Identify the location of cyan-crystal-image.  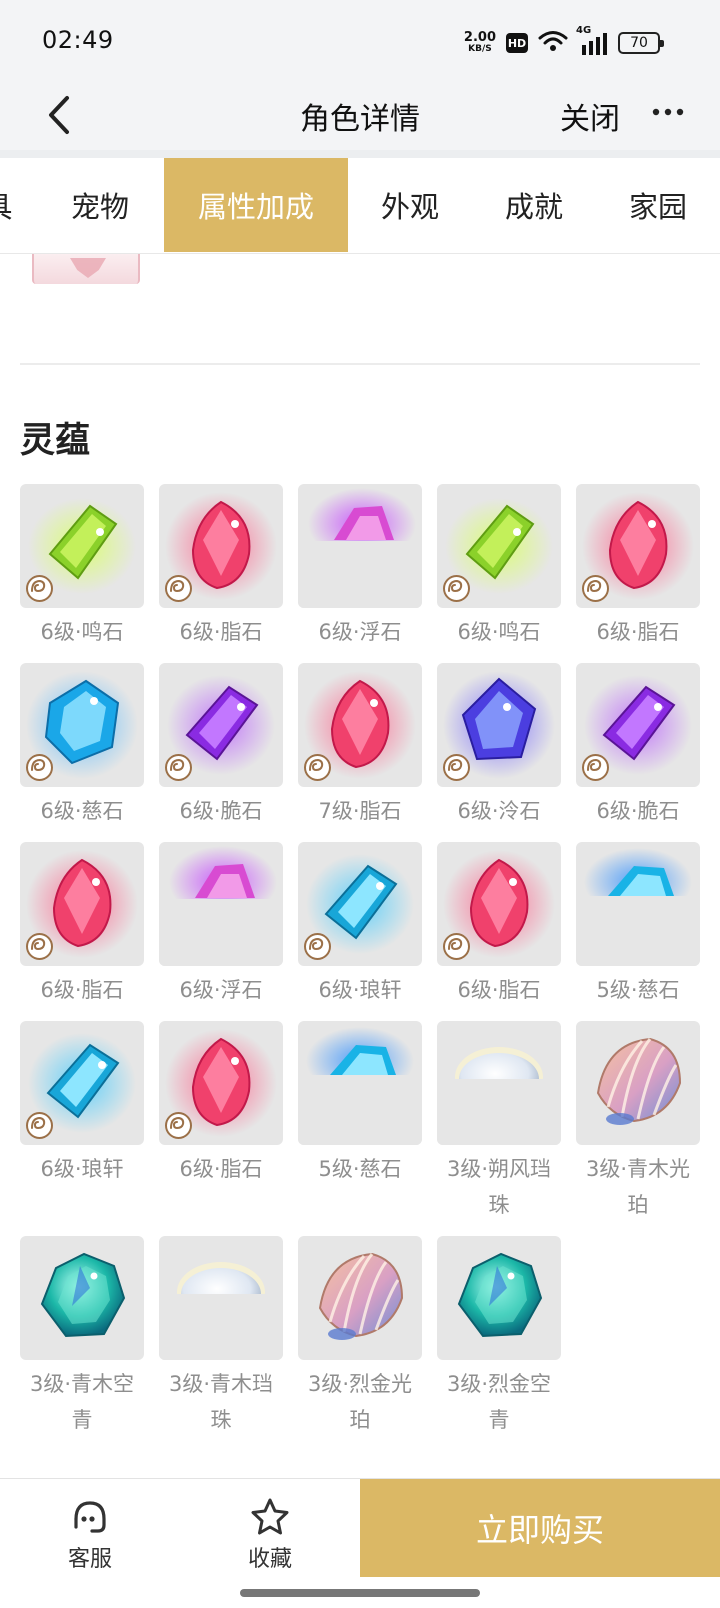
(82, 1083).